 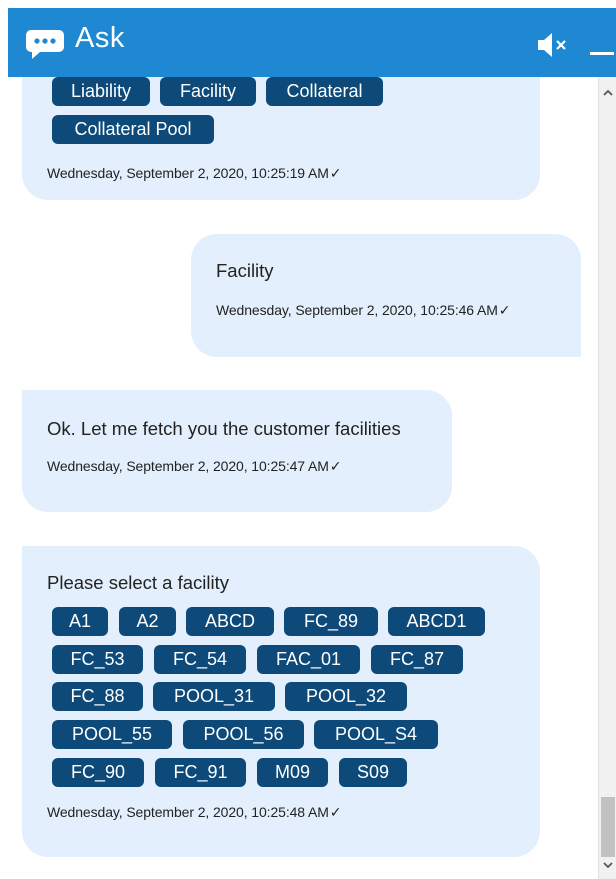 I want to click on option-chip: Collateral Pool, so click(x=133, y=129).